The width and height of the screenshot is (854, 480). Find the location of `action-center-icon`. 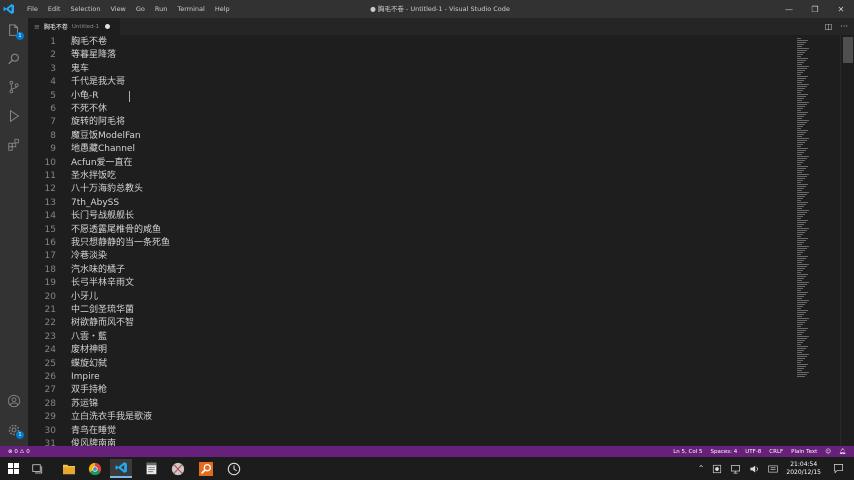

action-center-icon is located at coordinates (838, 468).